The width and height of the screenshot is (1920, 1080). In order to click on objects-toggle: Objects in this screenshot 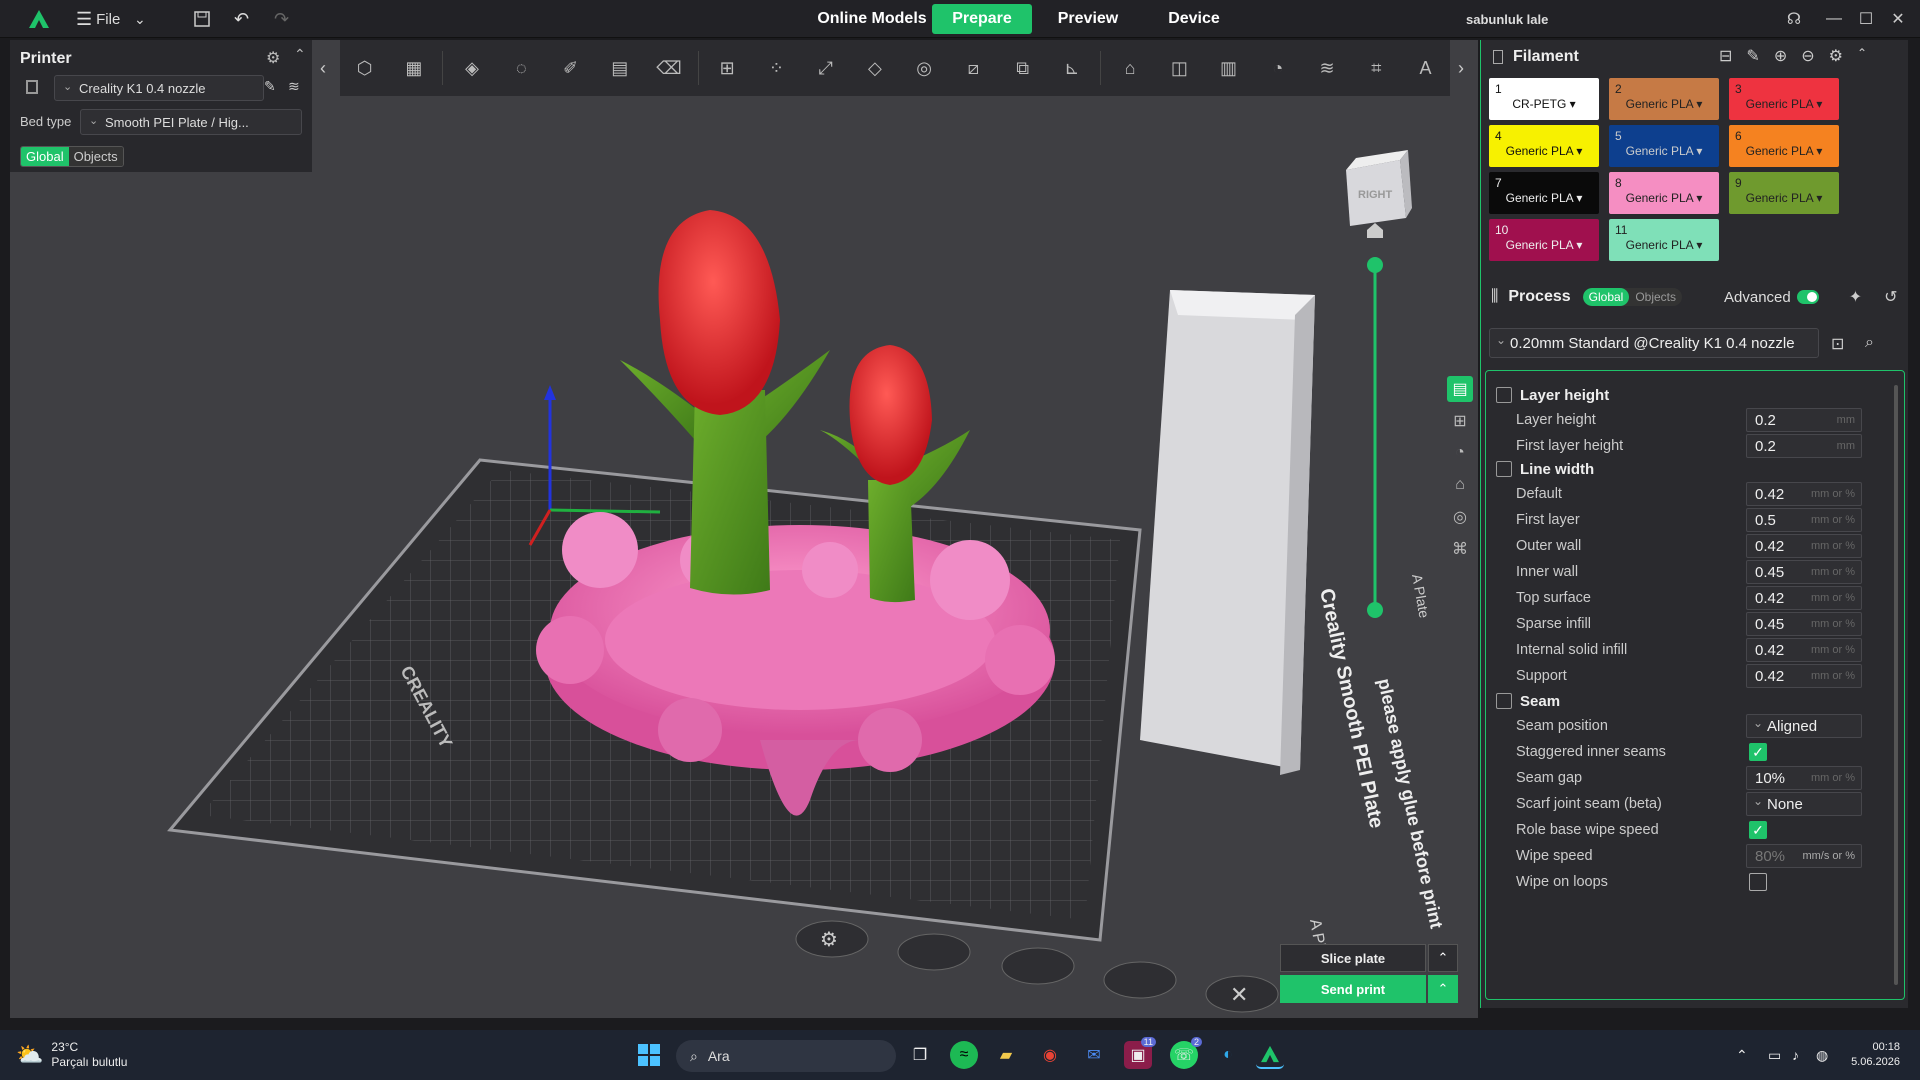, I will do `click(95, 156)`.